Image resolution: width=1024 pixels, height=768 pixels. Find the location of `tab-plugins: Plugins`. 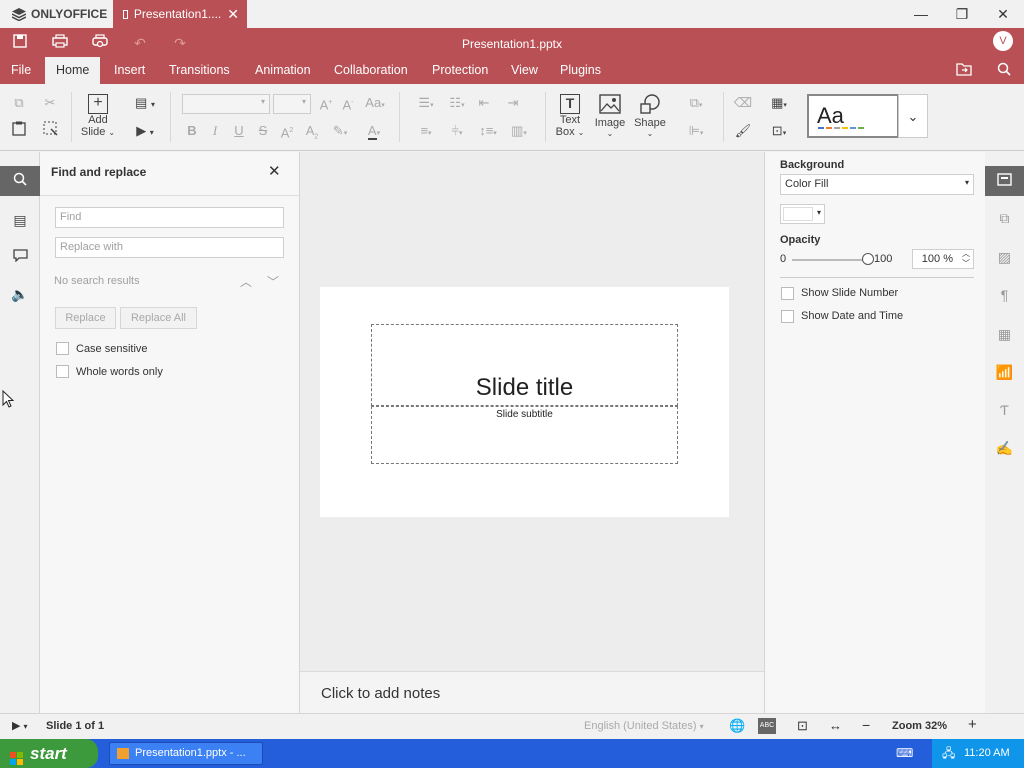

tab-plugins: Plugins is located at coordinates (580, 70).